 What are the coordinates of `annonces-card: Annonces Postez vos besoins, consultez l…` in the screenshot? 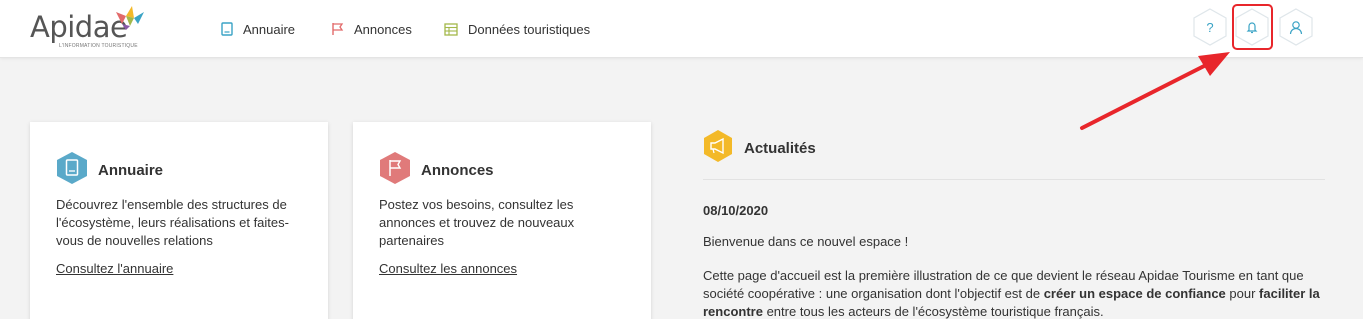 It's located at (502, 220).